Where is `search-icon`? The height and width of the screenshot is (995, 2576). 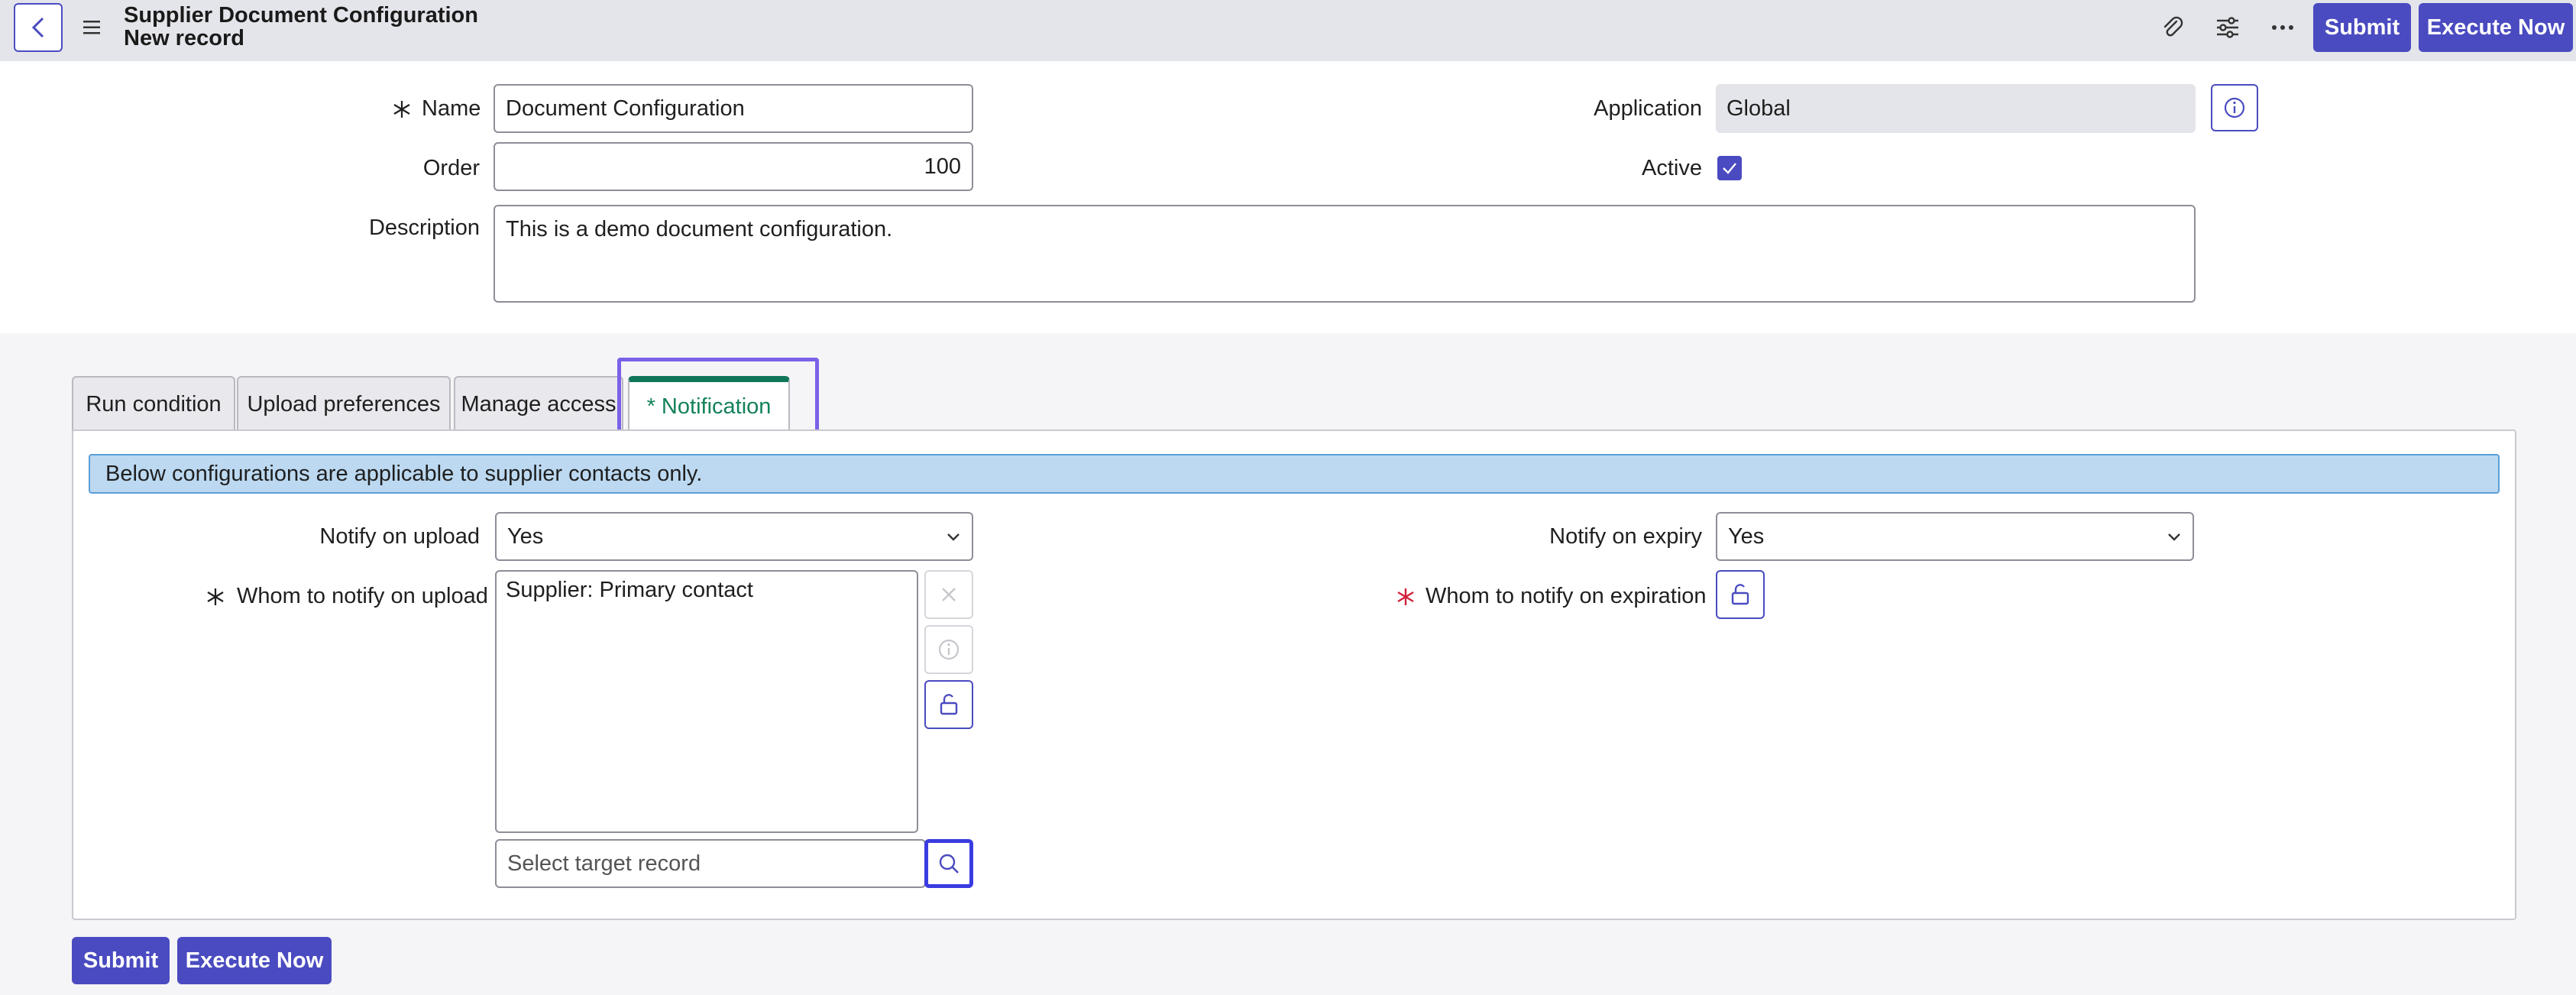 search-icon is located at coordinates (949, 863).